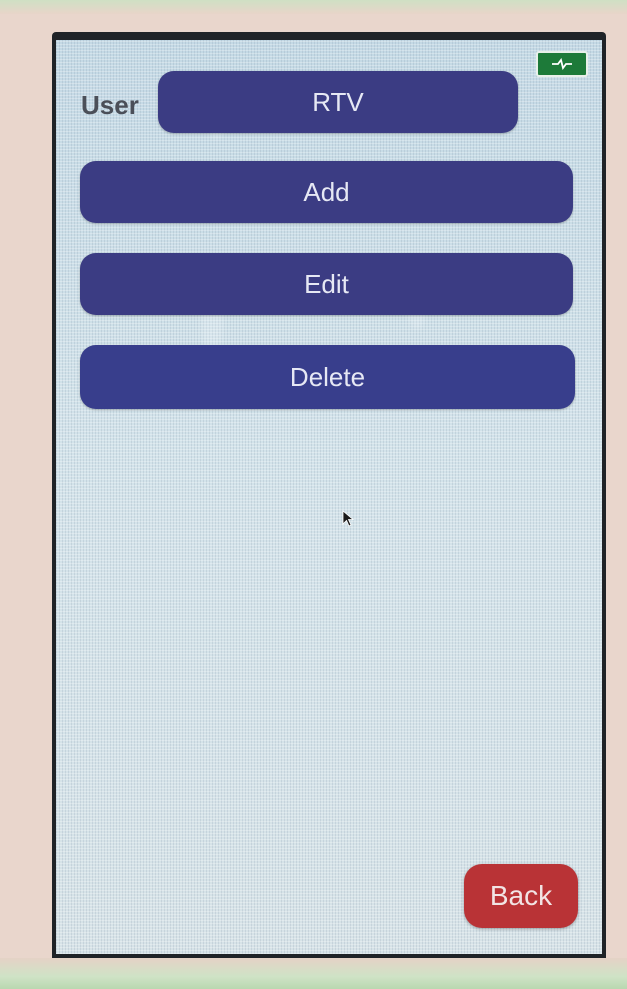 Image resolution: width=627 pixels, height=989 pixels. Describe the element at coordinates (327, 377) in the screenshot. I see `delete-button: Delete` at that location.